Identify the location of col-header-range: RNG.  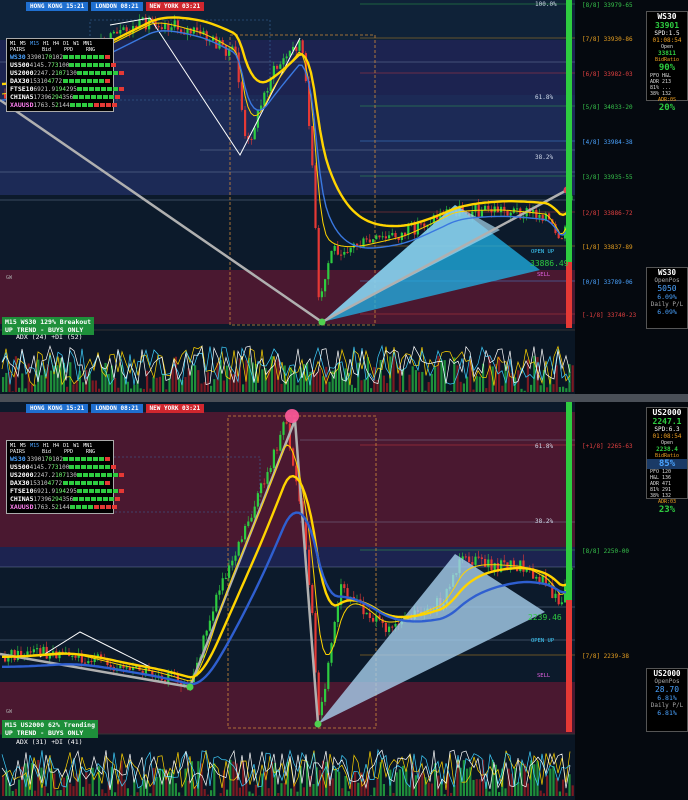
(91, 50).